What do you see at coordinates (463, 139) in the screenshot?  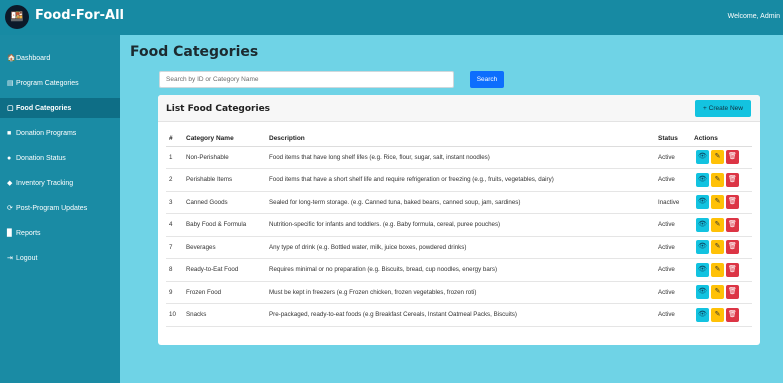 I see `header-description: Description` at bounding box center [463, 139].